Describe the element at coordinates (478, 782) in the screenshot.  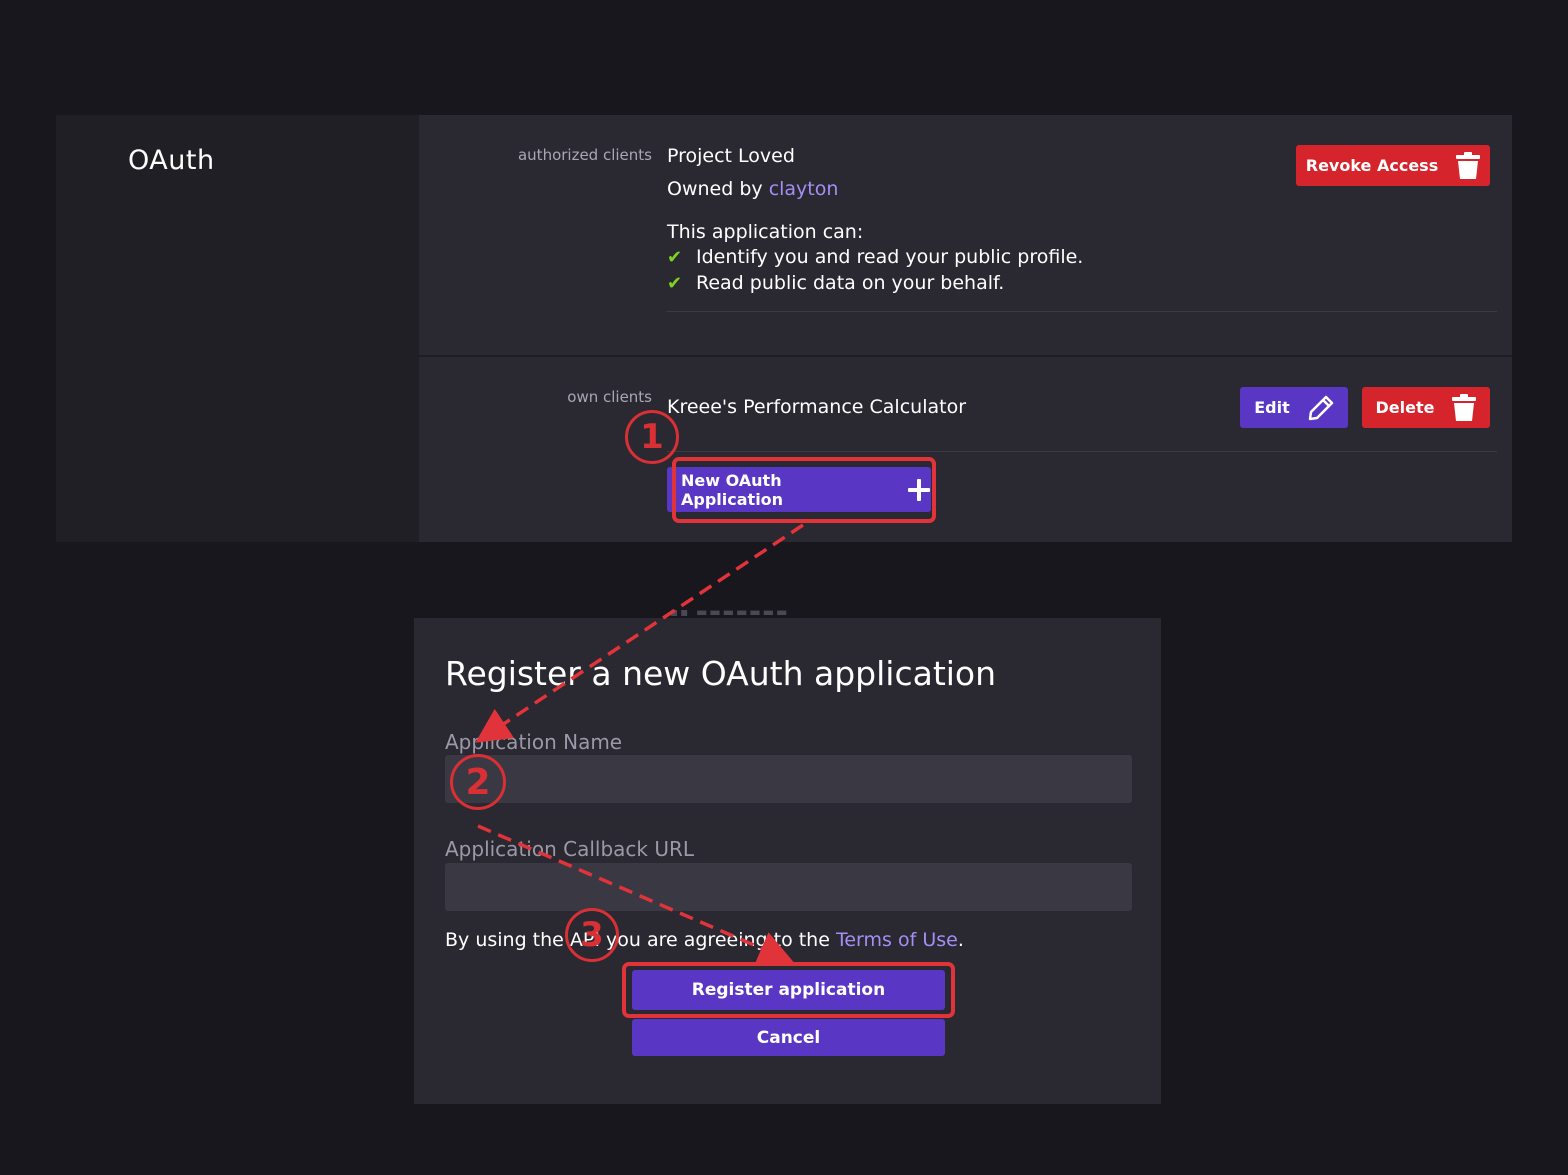
I see `step-2-marker: 2` at that location.